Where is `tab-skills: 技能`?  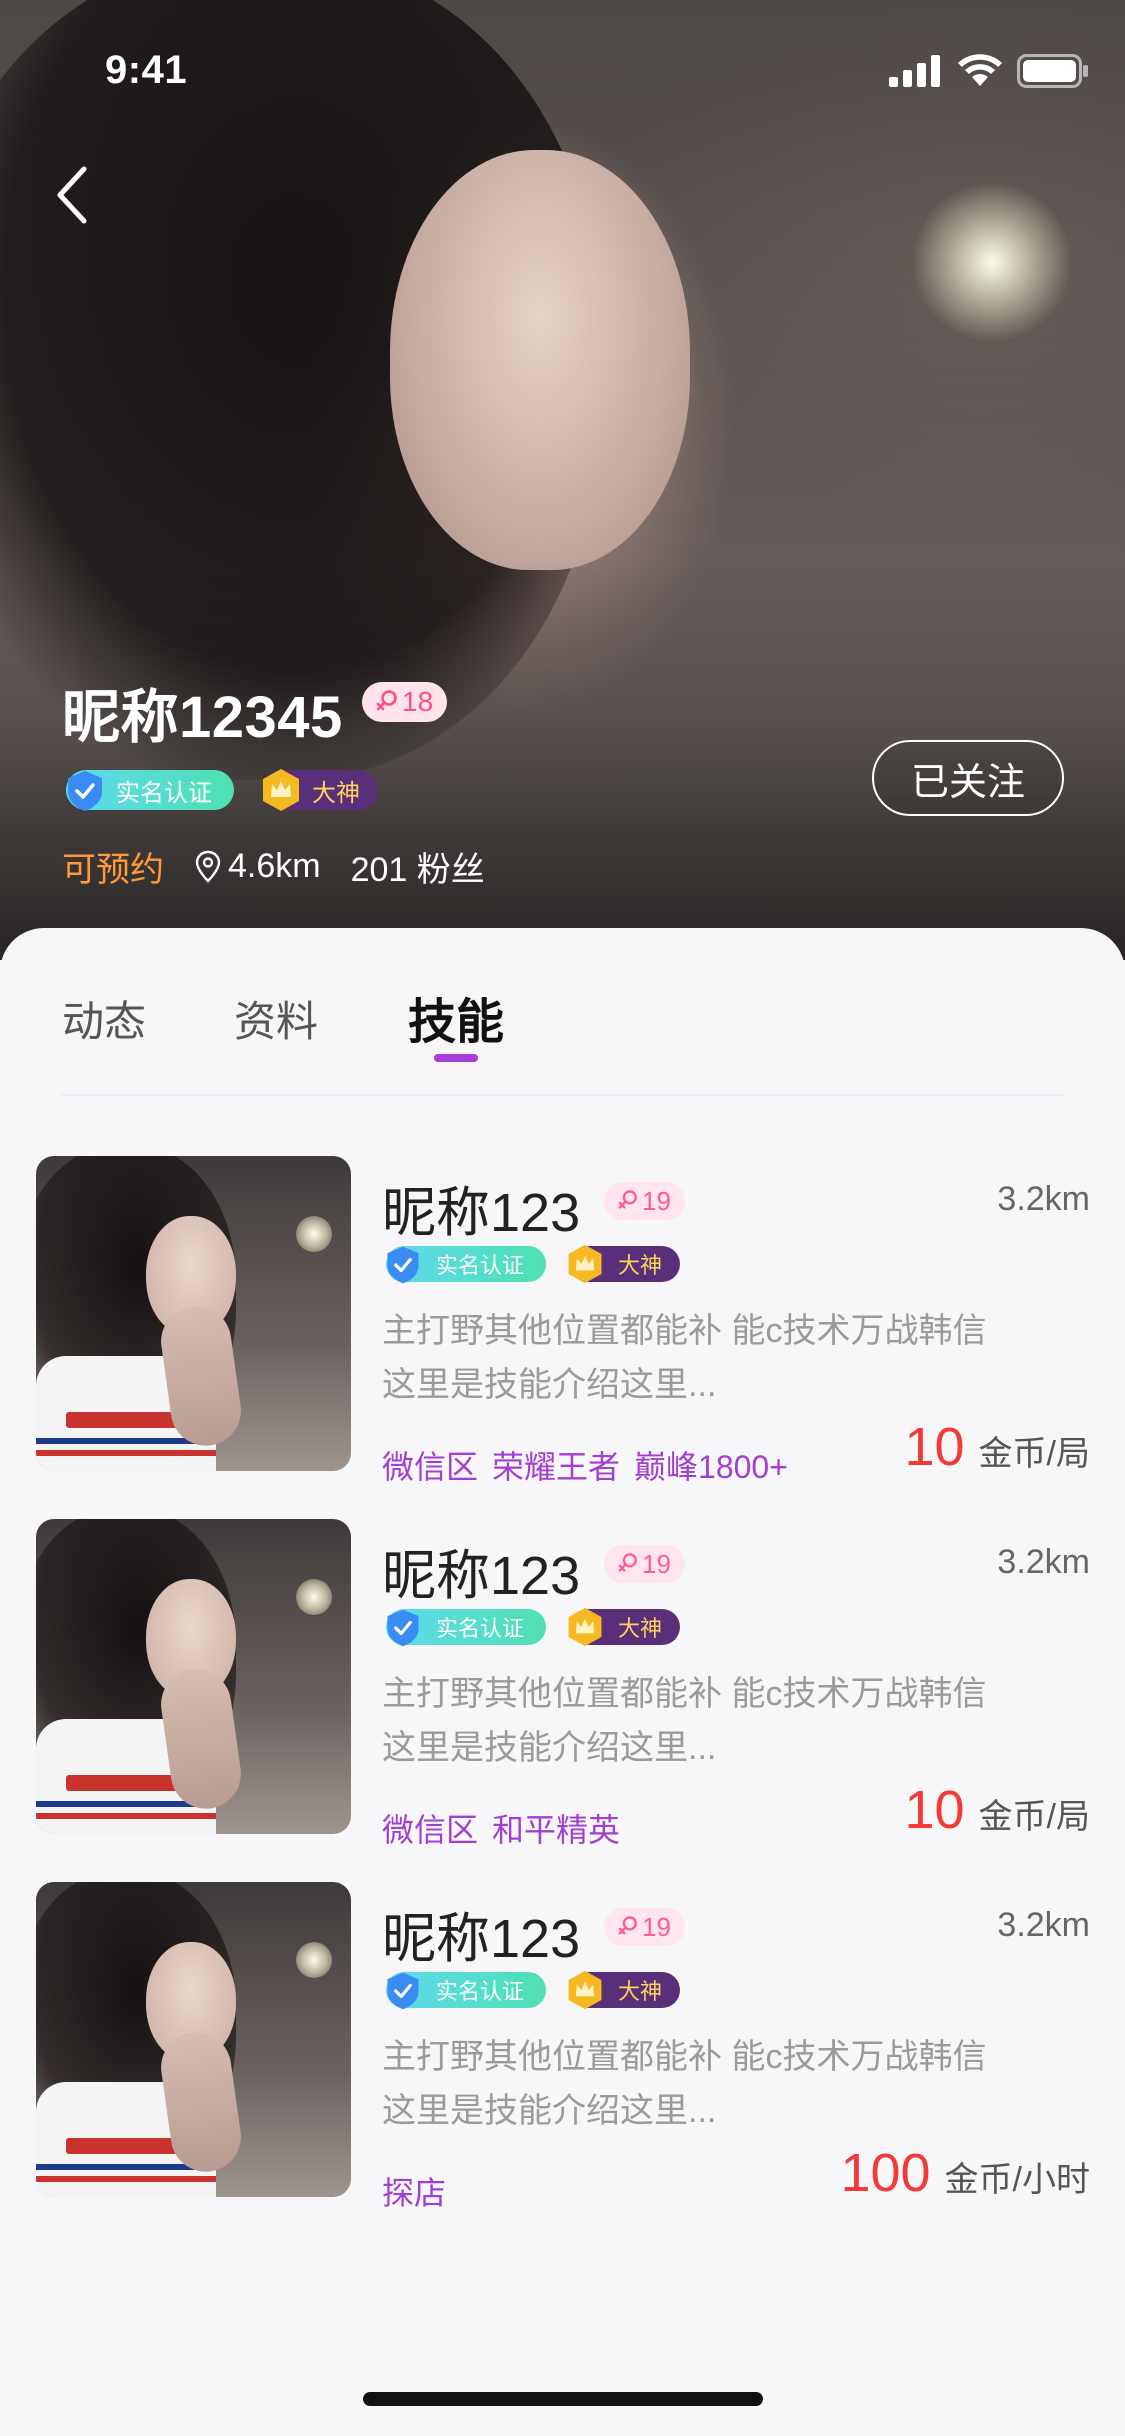
tab-skills: 技能 is located at coordinates (456, 1017).